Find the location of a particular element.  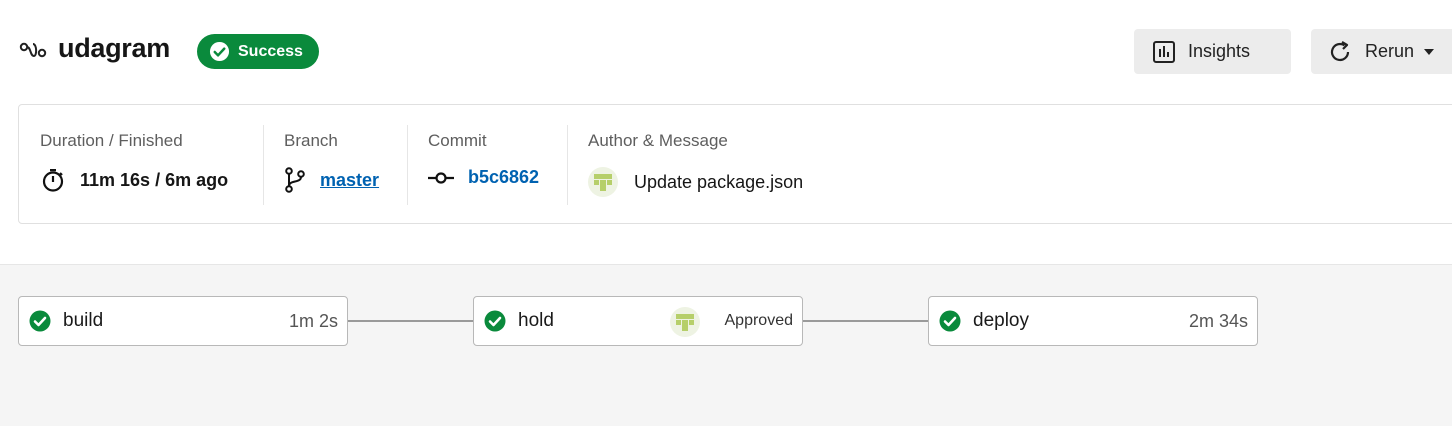

job-name: hold is located at coordinates (536, 320).